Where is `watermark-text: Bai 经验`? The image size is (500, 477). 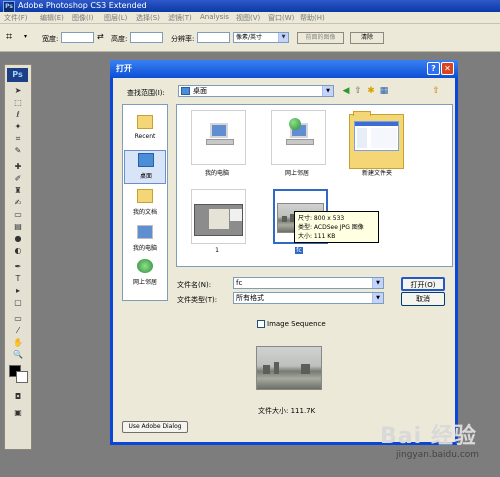 watermark-text: Bai 经验 is located at coordinates (428, 436).